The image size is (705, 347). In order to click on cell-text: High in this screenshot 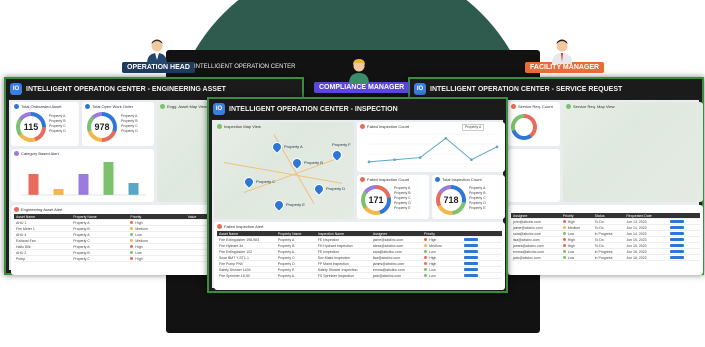, I will do `click(139, 258)`.